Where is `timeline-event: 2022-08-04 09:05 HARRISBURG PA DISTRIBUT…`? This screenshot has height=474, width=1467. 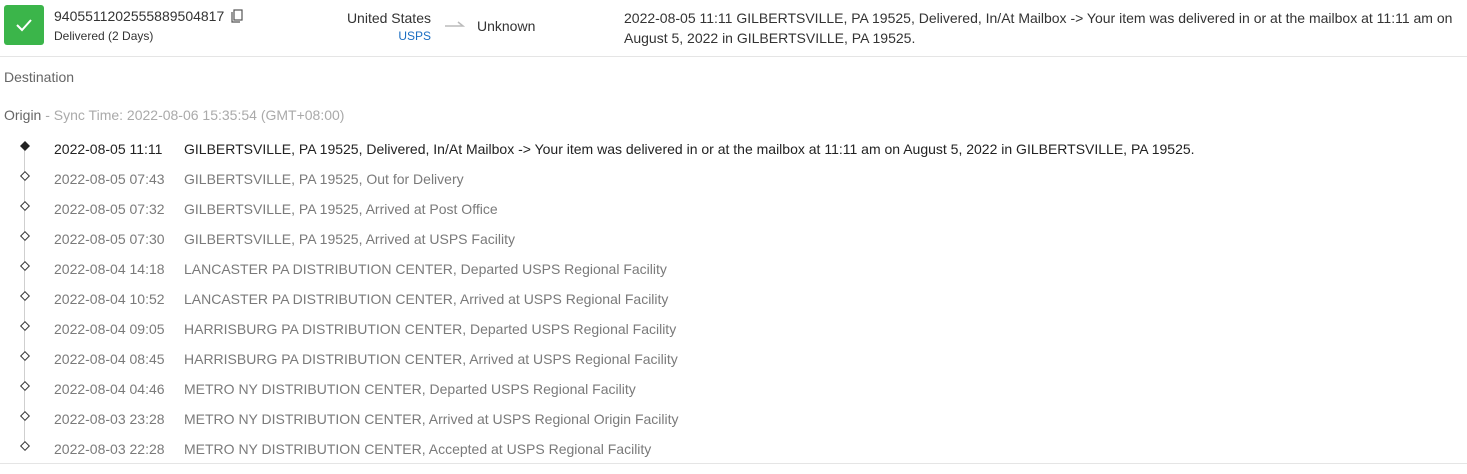 timeline-event: 2022-08-04 09:05 HARRISBURG PA DISTRIBUT… is located at coordinates (733, 328).